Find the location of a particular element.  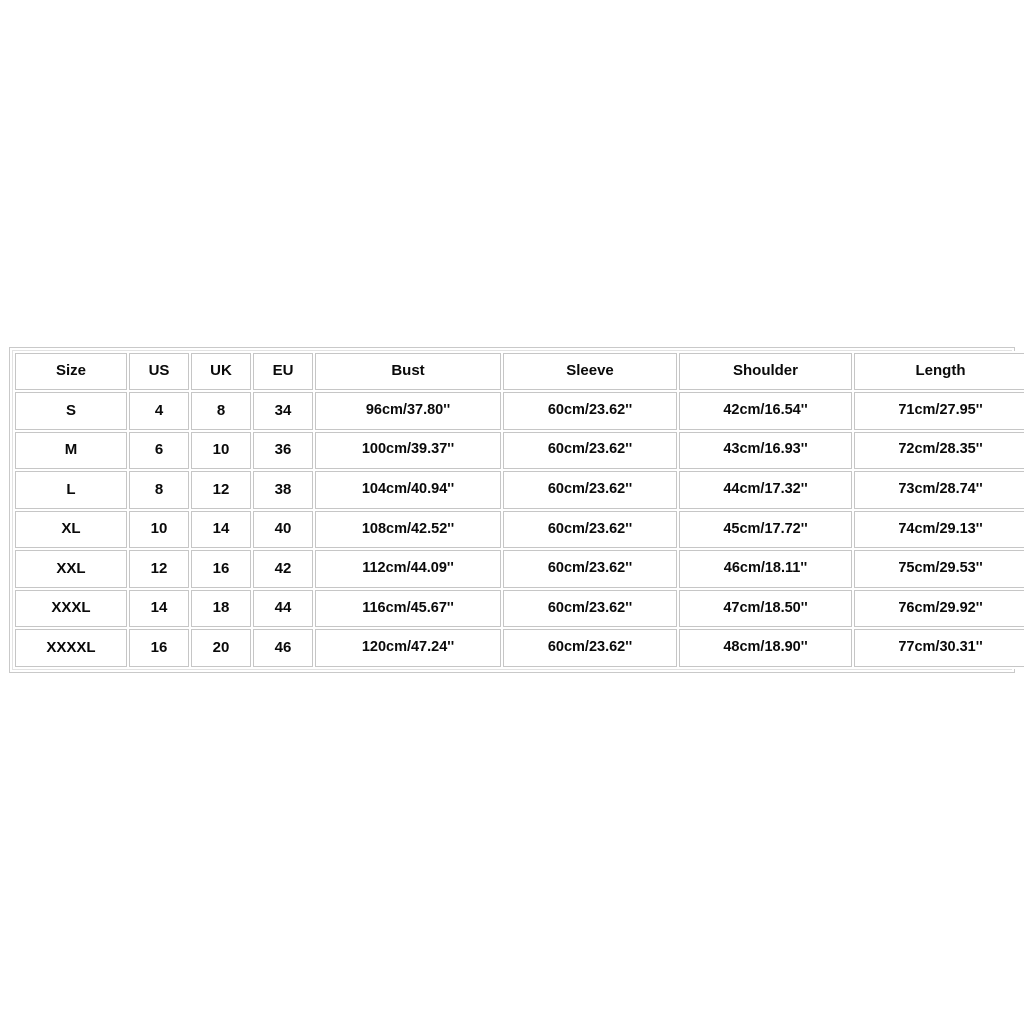

cell-length: 76cm/29.92'' is located at coordinates (939, 608).